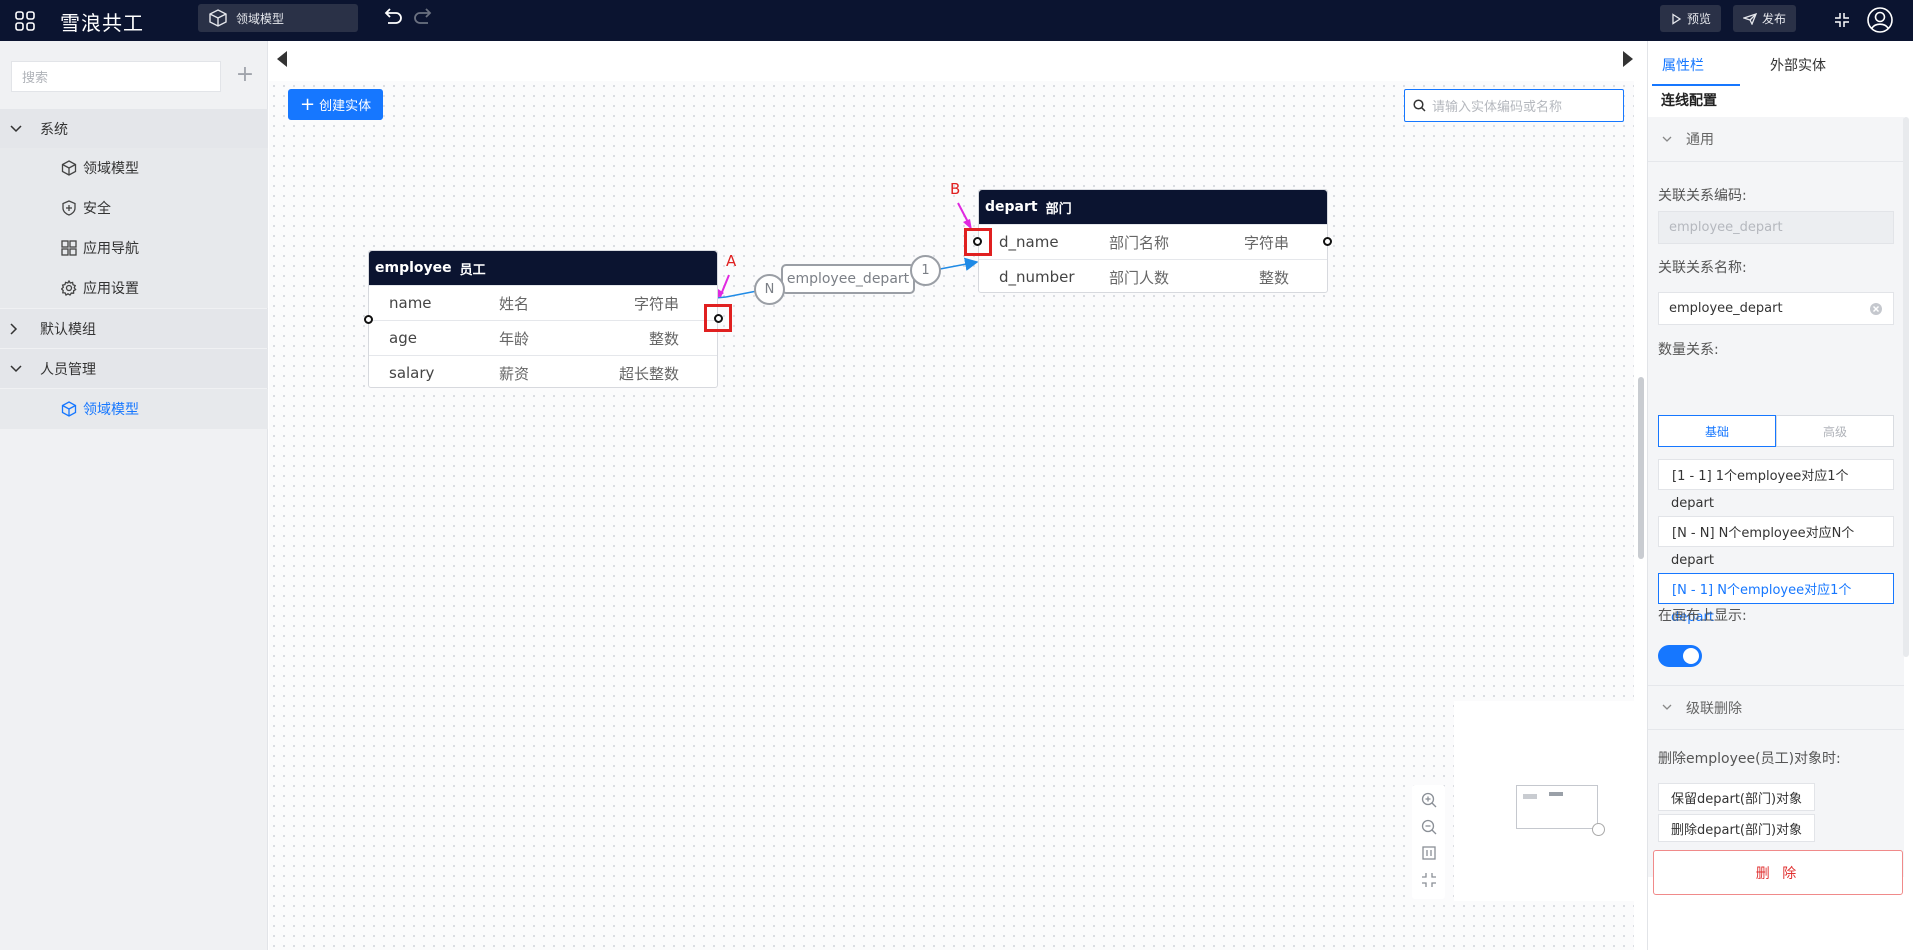 The width and height of the screenshot is (1913, 950). Describe the element at coordinates (1683, 65) in the screenshot. I see `tab-properties: 属性栏` at that location.